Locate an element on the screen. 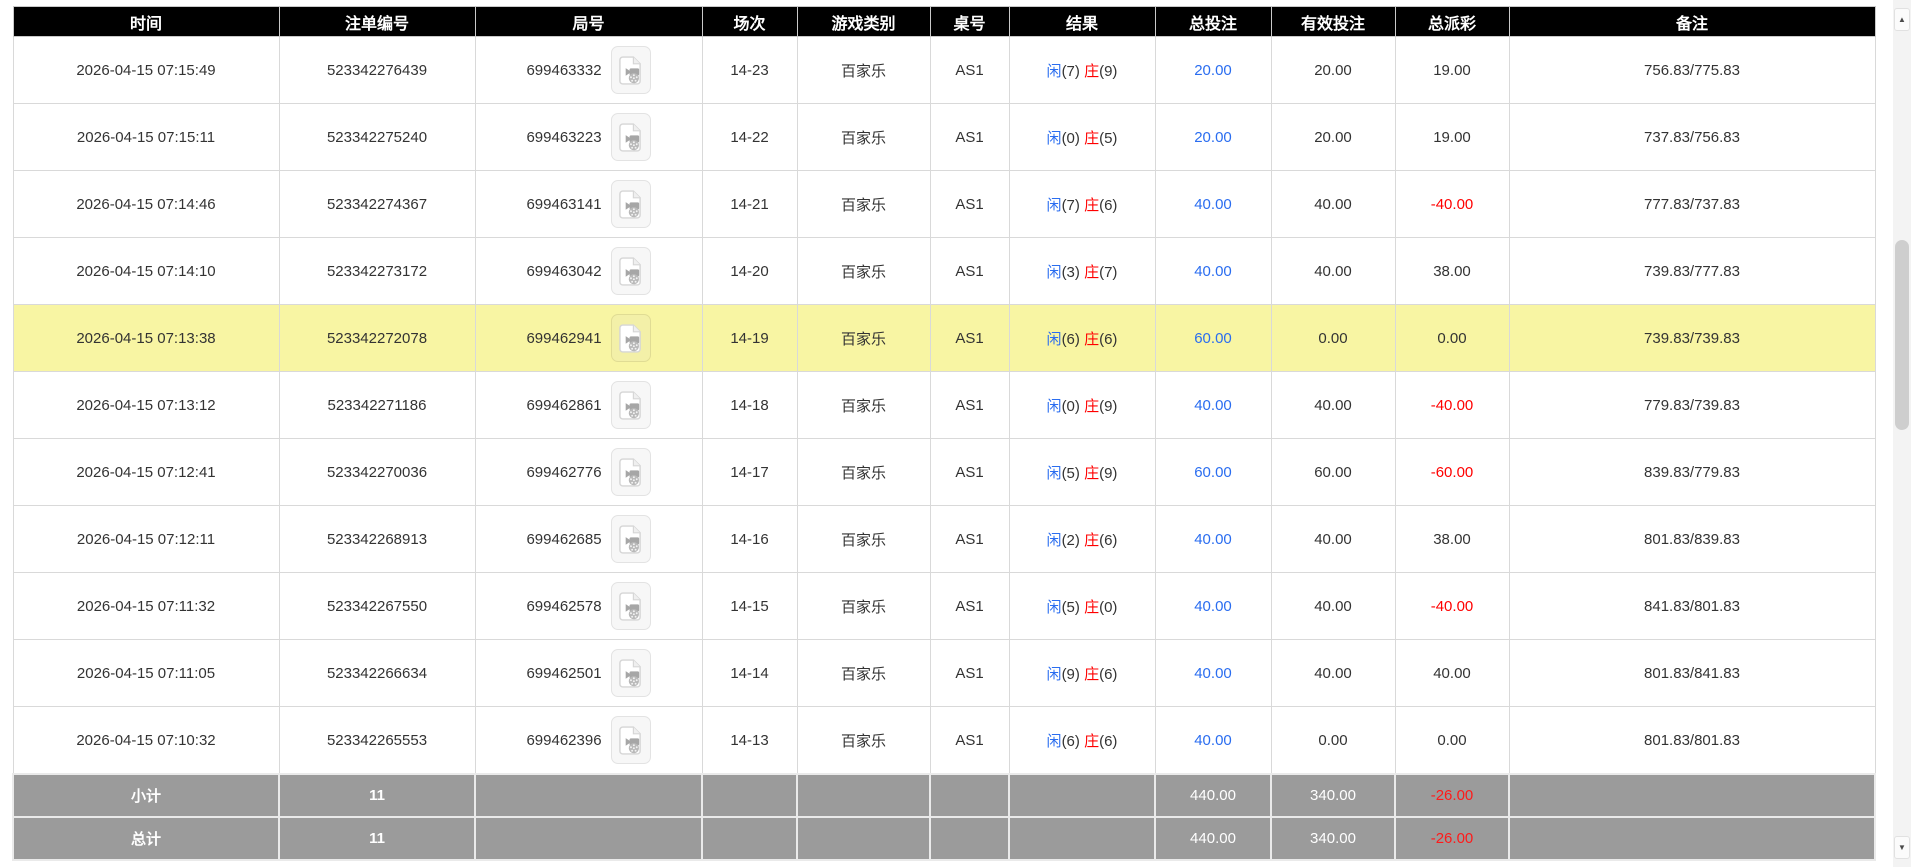 The width and height of the screenshot is (1911, 867). summary-label: 小计 is located at coordinates (146, 795).